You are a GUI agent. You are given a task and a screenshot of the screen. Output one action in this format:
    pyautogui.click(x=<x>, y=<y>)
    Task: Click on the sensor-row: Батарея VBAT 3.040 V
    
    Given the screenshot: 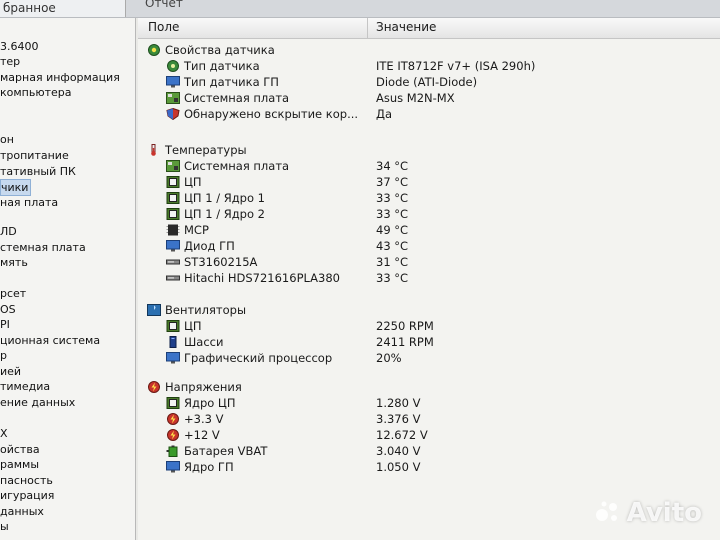 What is the action you would take?
    pyautogui.click(x=428, y=451)
    